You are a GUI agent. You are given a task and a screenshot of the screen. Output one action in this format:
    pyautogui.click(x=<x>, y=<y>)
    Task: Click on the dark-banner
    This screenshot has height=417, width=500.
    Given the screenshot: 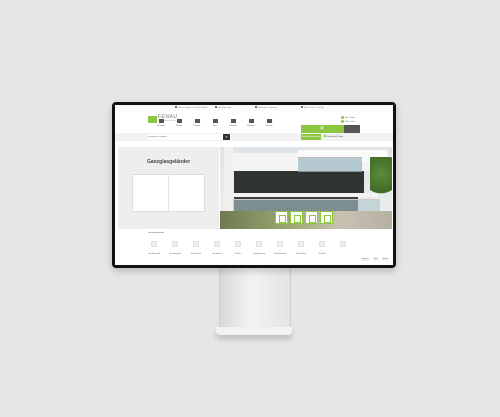 What is the action you would take?
    pyautogui.click(x=352, y=129)
    